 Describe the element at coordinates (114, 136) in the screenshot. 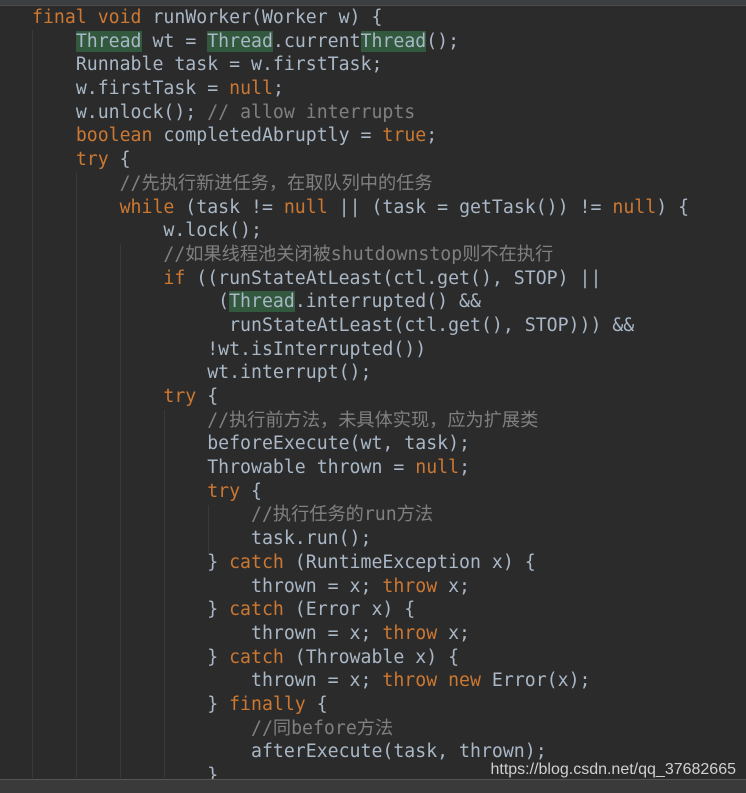

I see `keyword: boolean` at that location.